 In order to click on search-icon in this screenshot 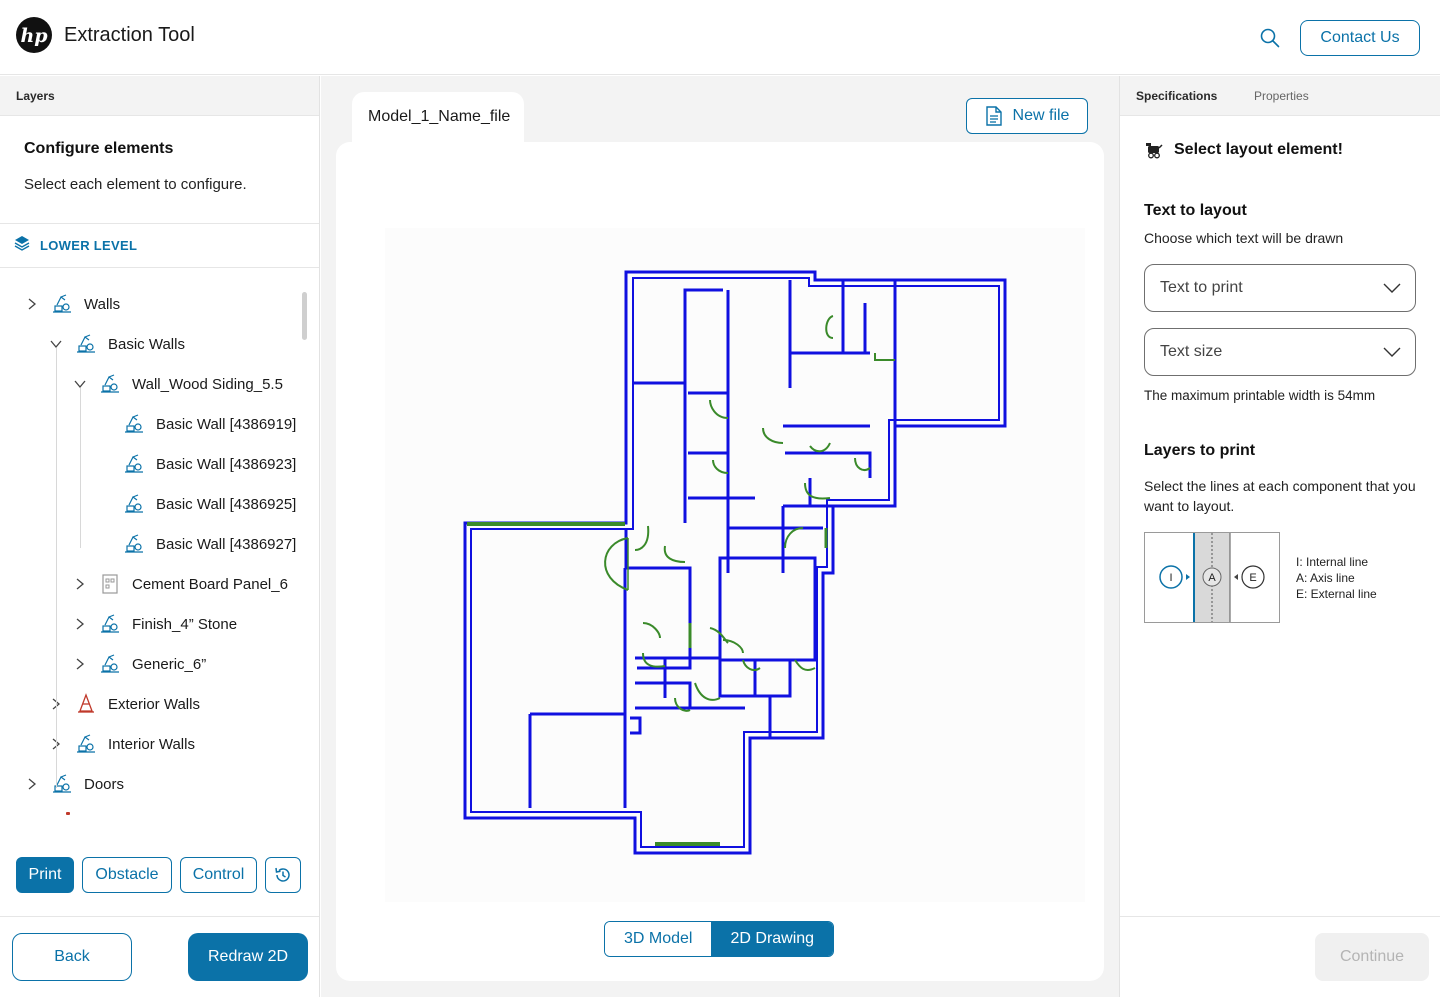, I will do `click(1270, 38)`.